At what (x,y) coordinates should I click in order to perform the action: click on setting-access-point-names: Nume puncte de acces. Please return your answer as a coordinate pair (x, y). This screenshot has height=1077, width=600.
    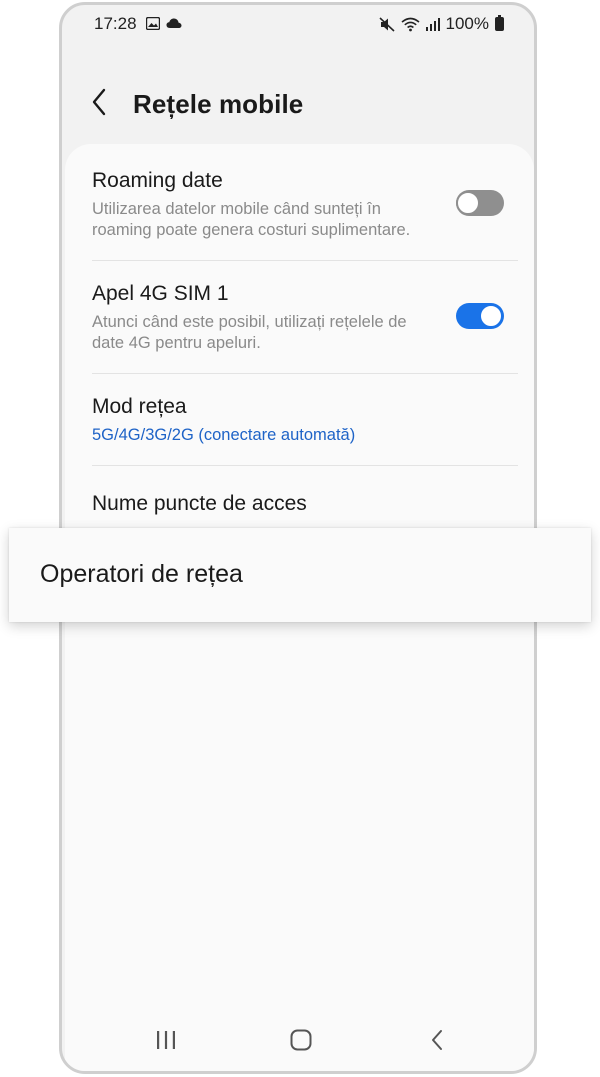
    Looking at the image, I should click on (307, 504).